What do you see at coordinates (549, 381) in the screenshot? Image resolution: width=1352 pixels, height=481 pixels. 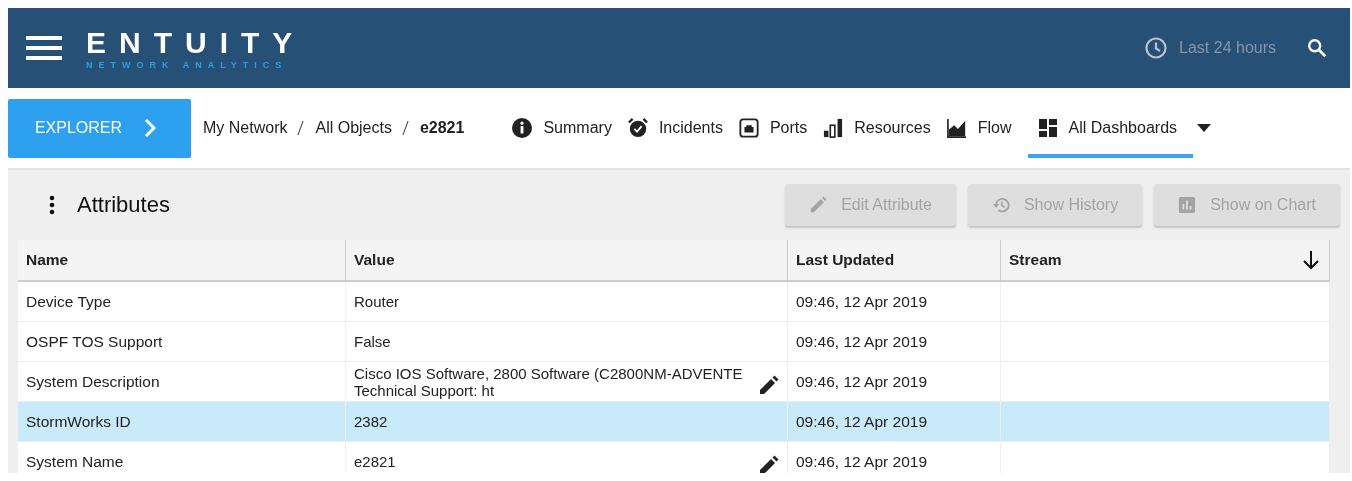 I see `table-cell-text: Cisco IOS Software, 2800 Software (C2800NM-ADVENTE Technical Support: ht` at bounding box center [549, 381].